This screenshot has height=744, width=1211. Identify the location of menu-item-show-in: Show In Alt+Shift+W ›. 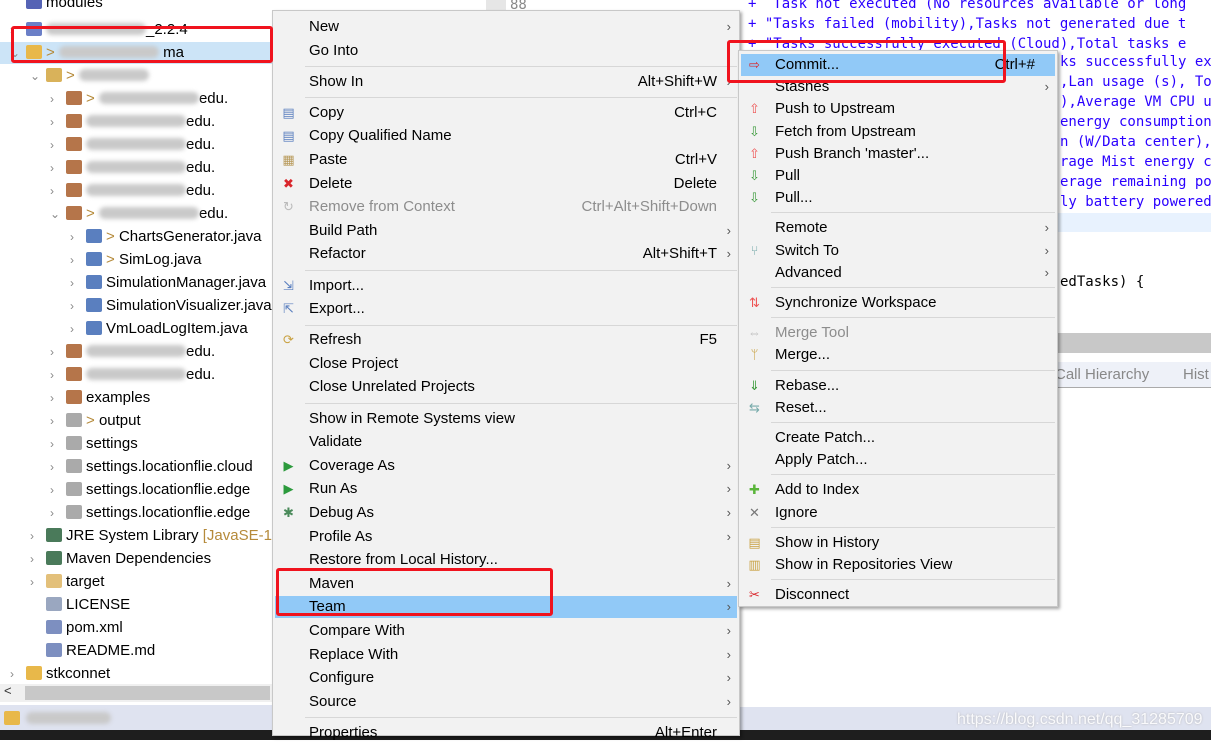
(506, 82).